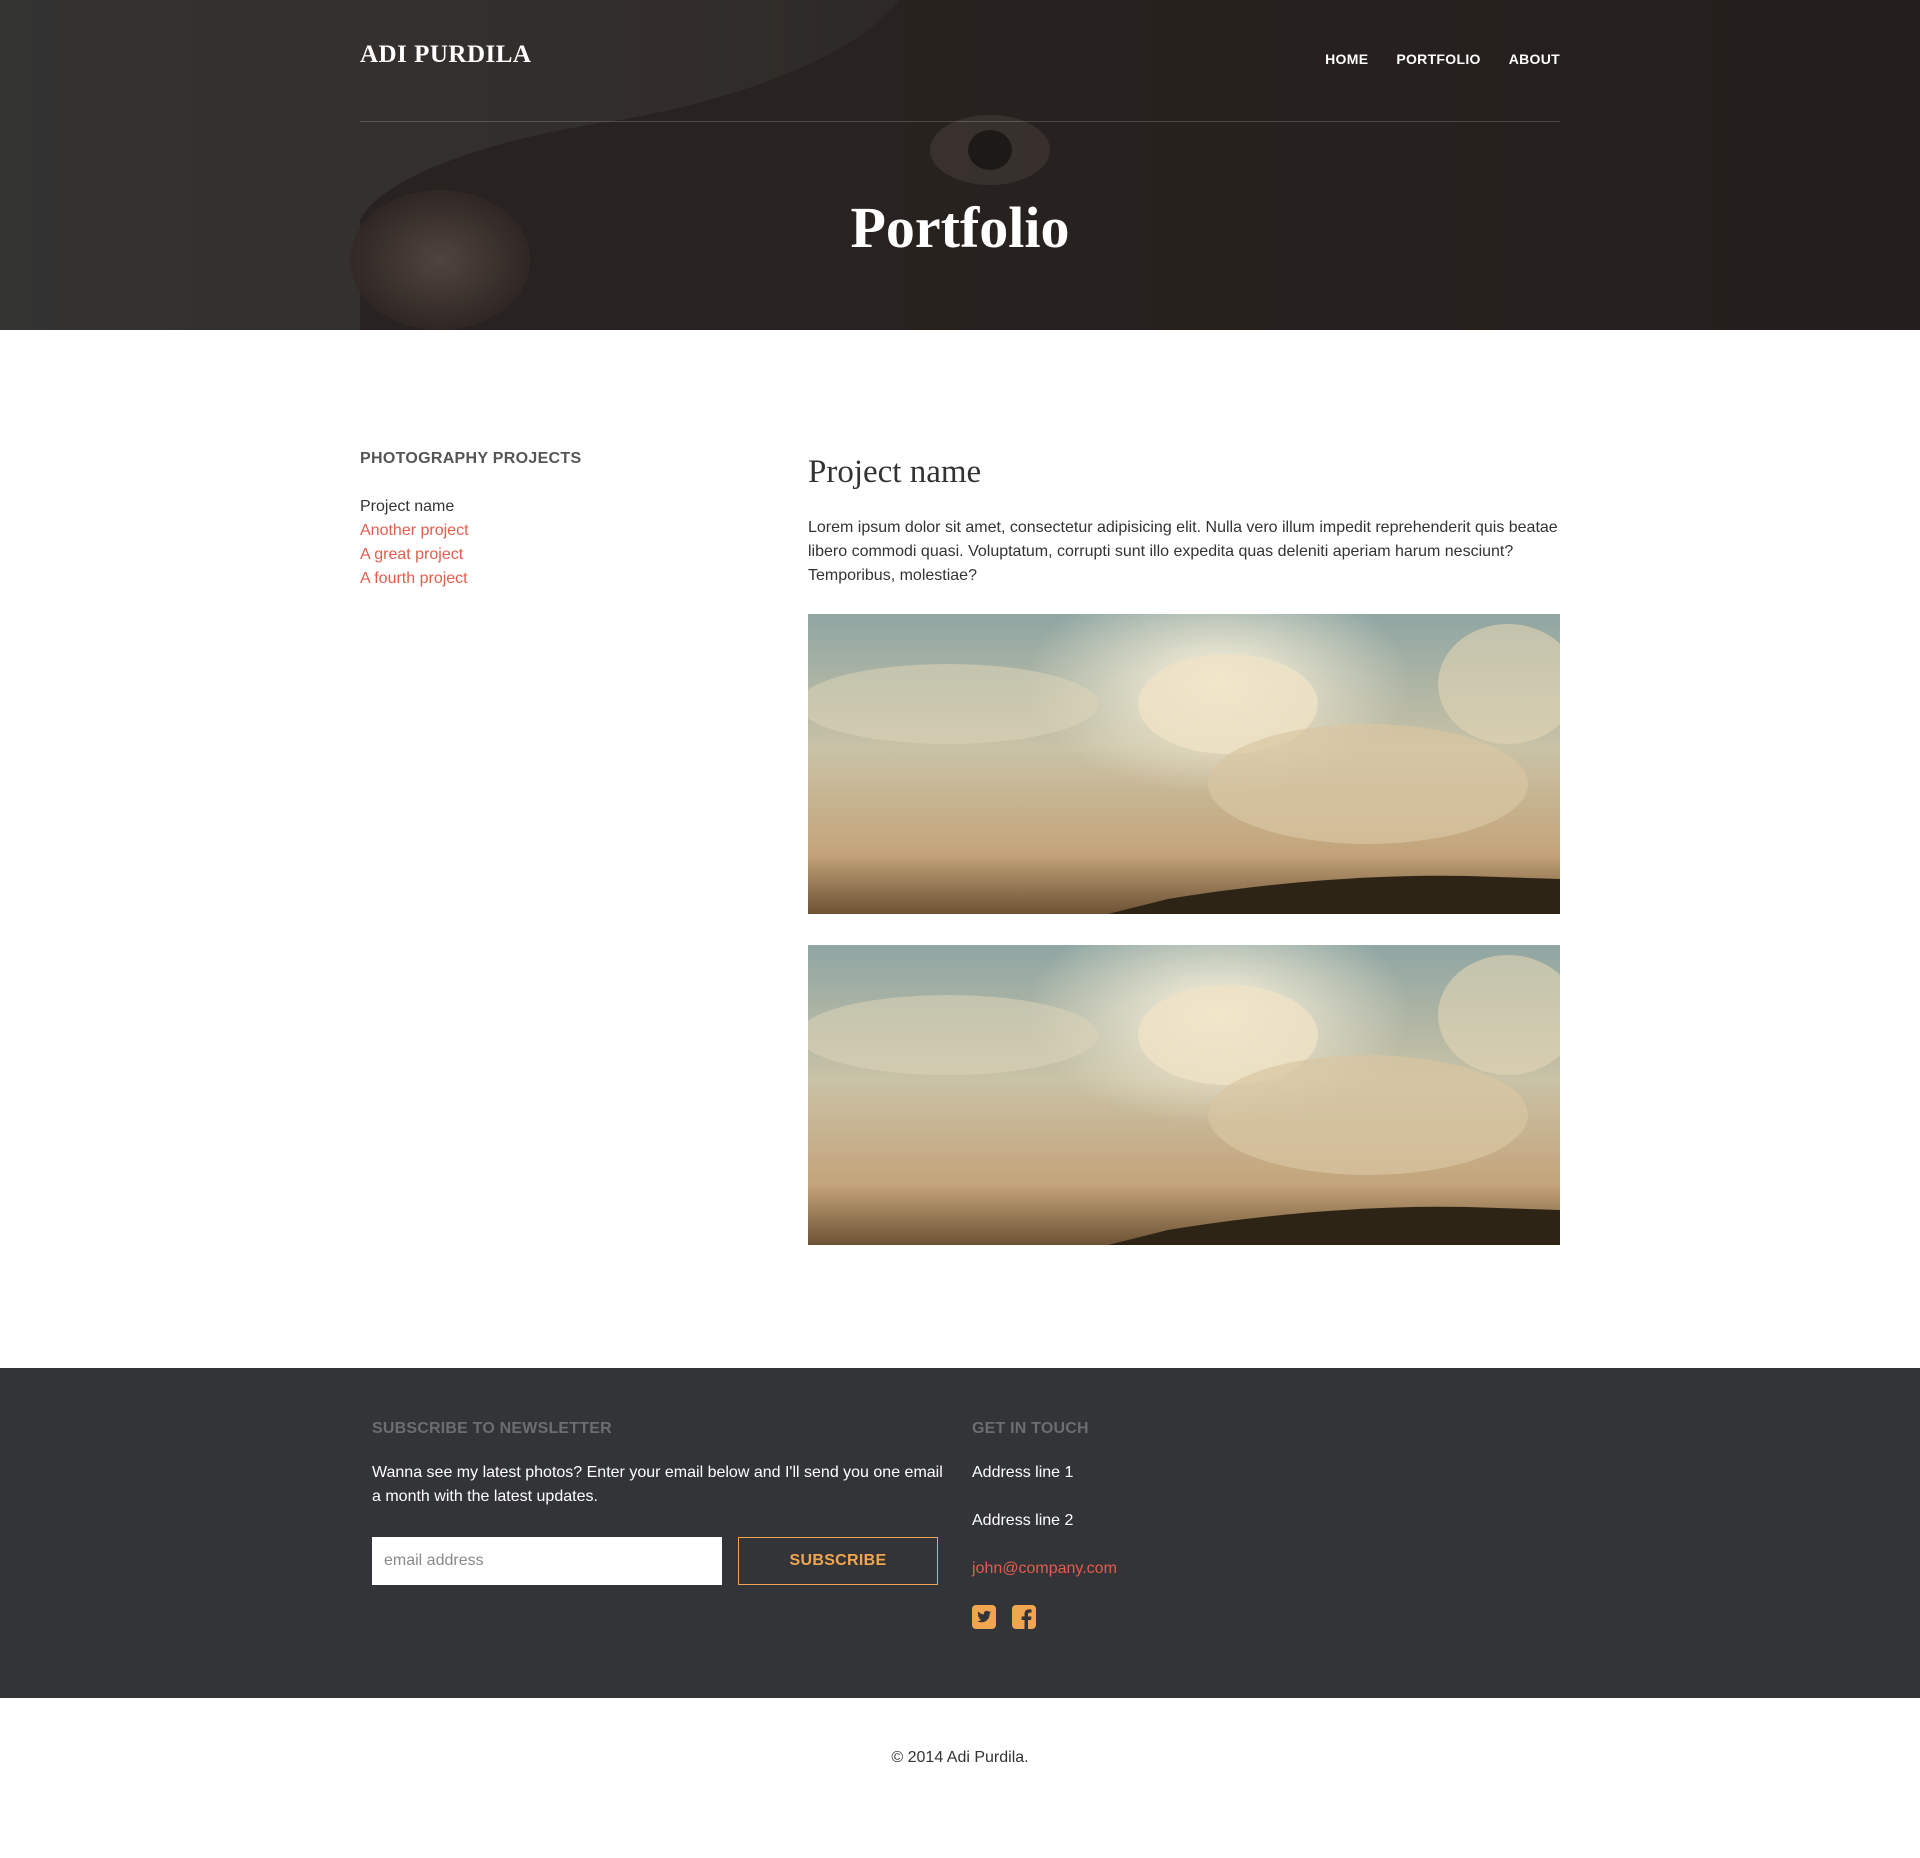  What do you see at coordinates (1023, 1472) in the screenshot?
I see `address-line-1: Address line 1` at bounding box center [1023, 1472].